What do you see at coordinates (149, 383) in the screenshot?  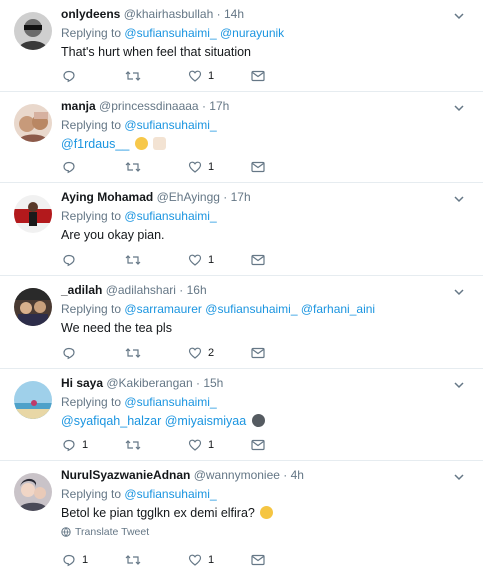 I see `user-handle: @Kakiberangan` at bounding box center [149, 383].